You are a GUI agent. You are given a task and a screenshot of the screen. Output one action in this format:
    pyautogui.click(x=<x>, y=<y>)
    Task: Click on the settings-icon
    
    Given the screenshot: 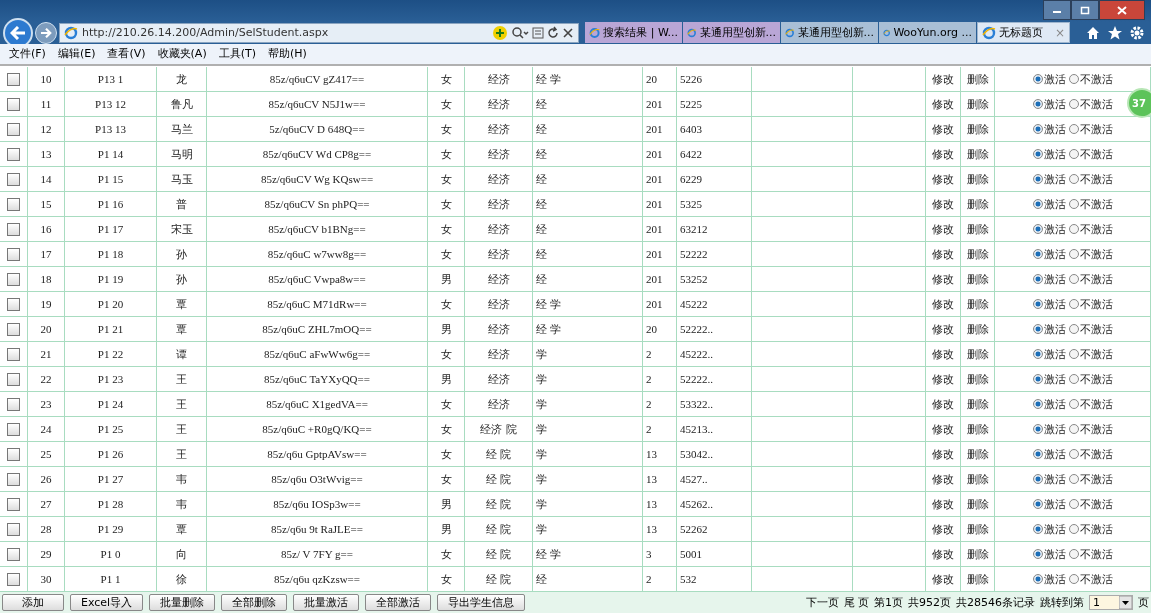 What is the action you would take?
    pyautogui.click(x=1137, y=32)
    